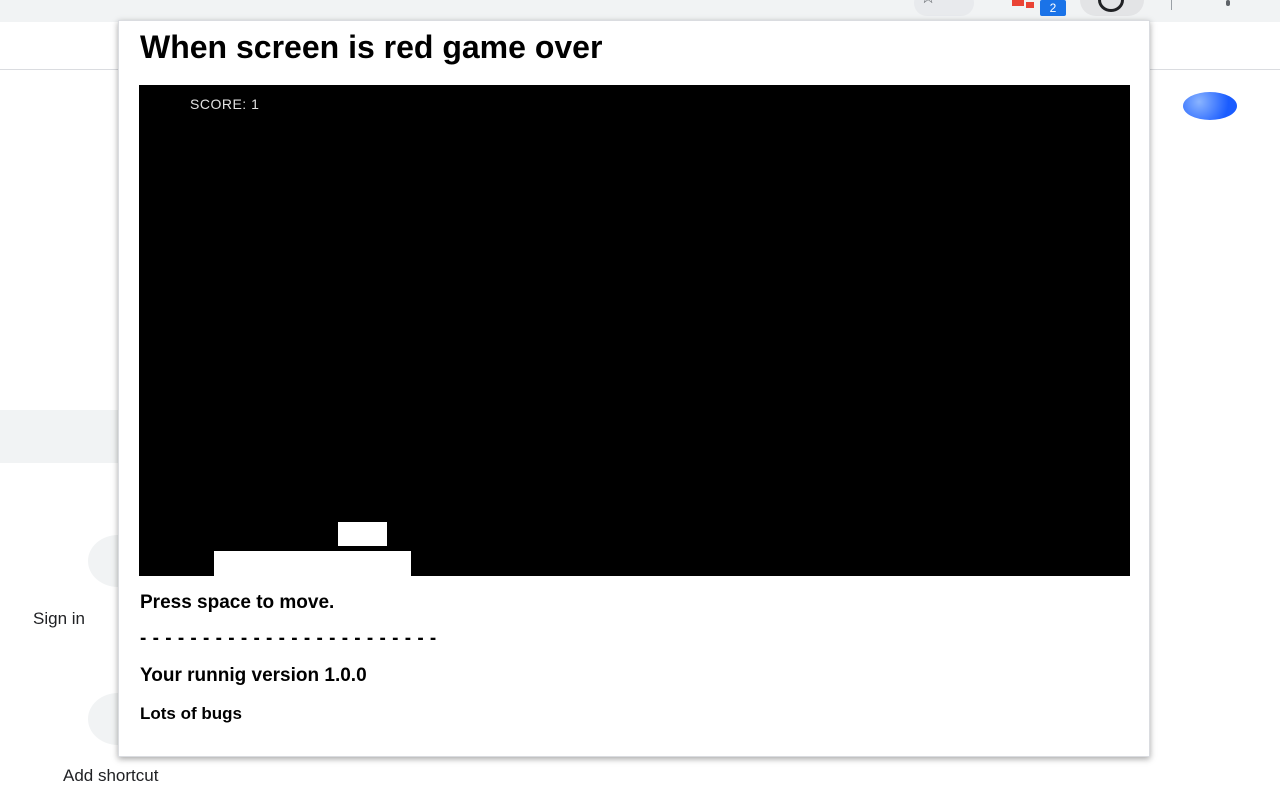 Image resolution: width=1280 pixels, height=800 pixels. Describe the element at coordinates (1228, 3) in the screenshot. I see `menu-icon` at that location.